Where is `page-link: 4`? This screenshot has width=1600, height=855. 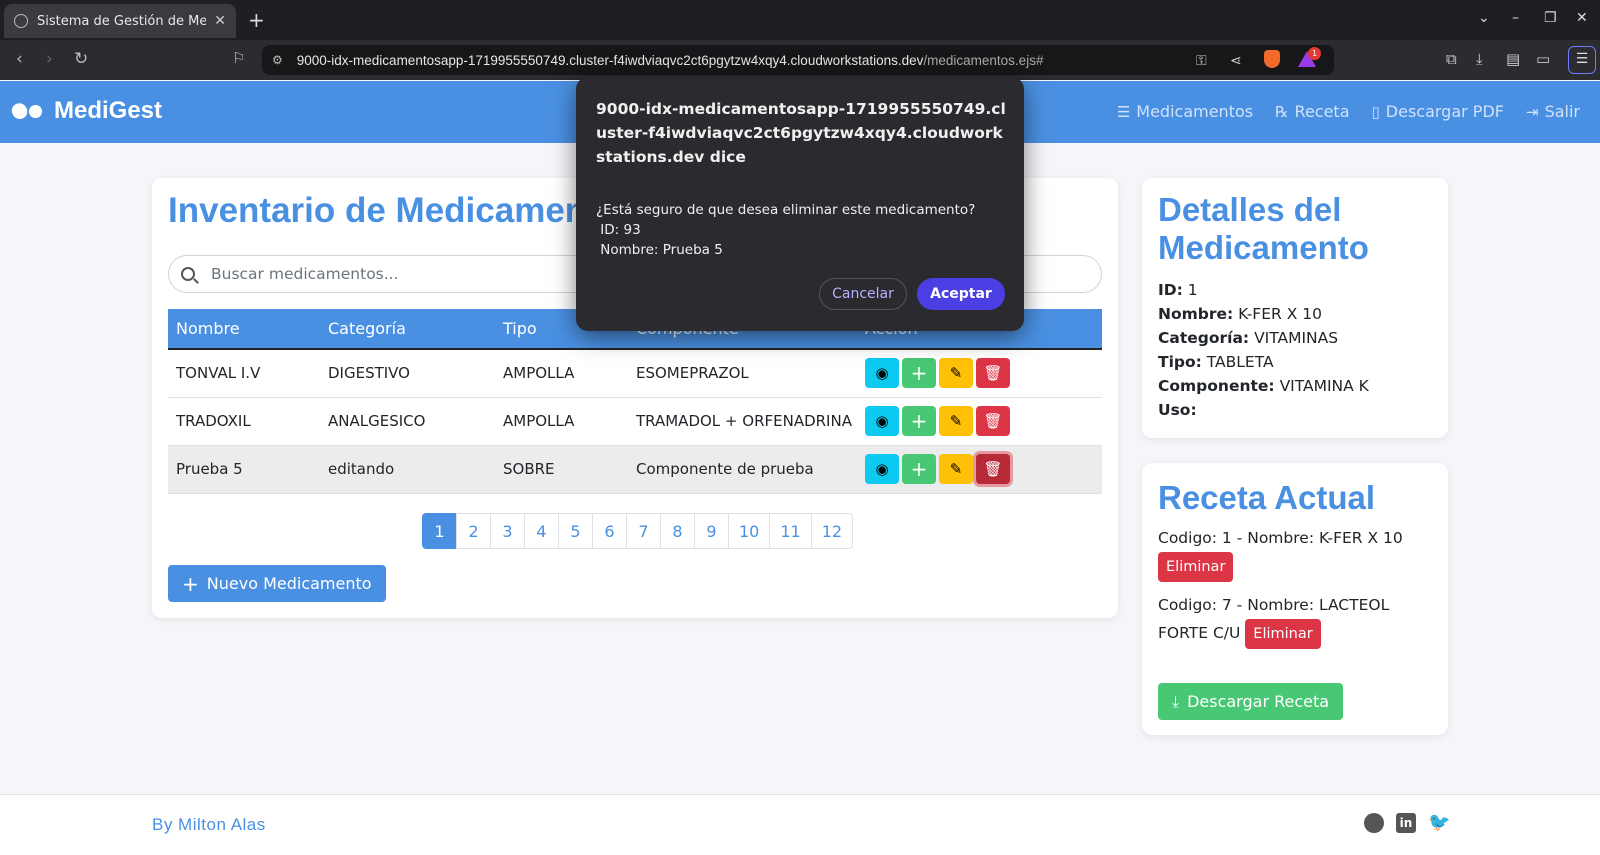
page-link: 4 is located at coordinates (541, 531).